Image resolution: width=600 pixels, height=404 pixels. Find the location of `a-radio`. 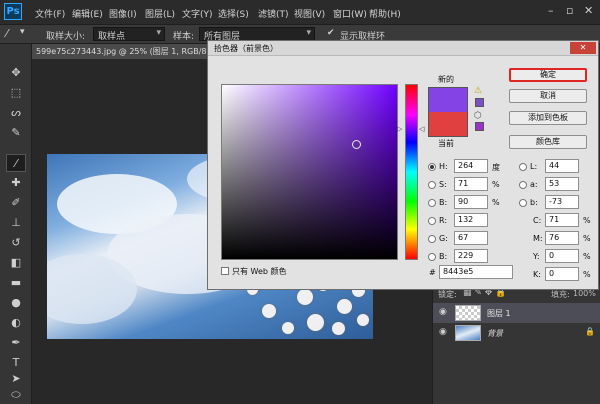

a-radio is located at coordinates (523, 185).